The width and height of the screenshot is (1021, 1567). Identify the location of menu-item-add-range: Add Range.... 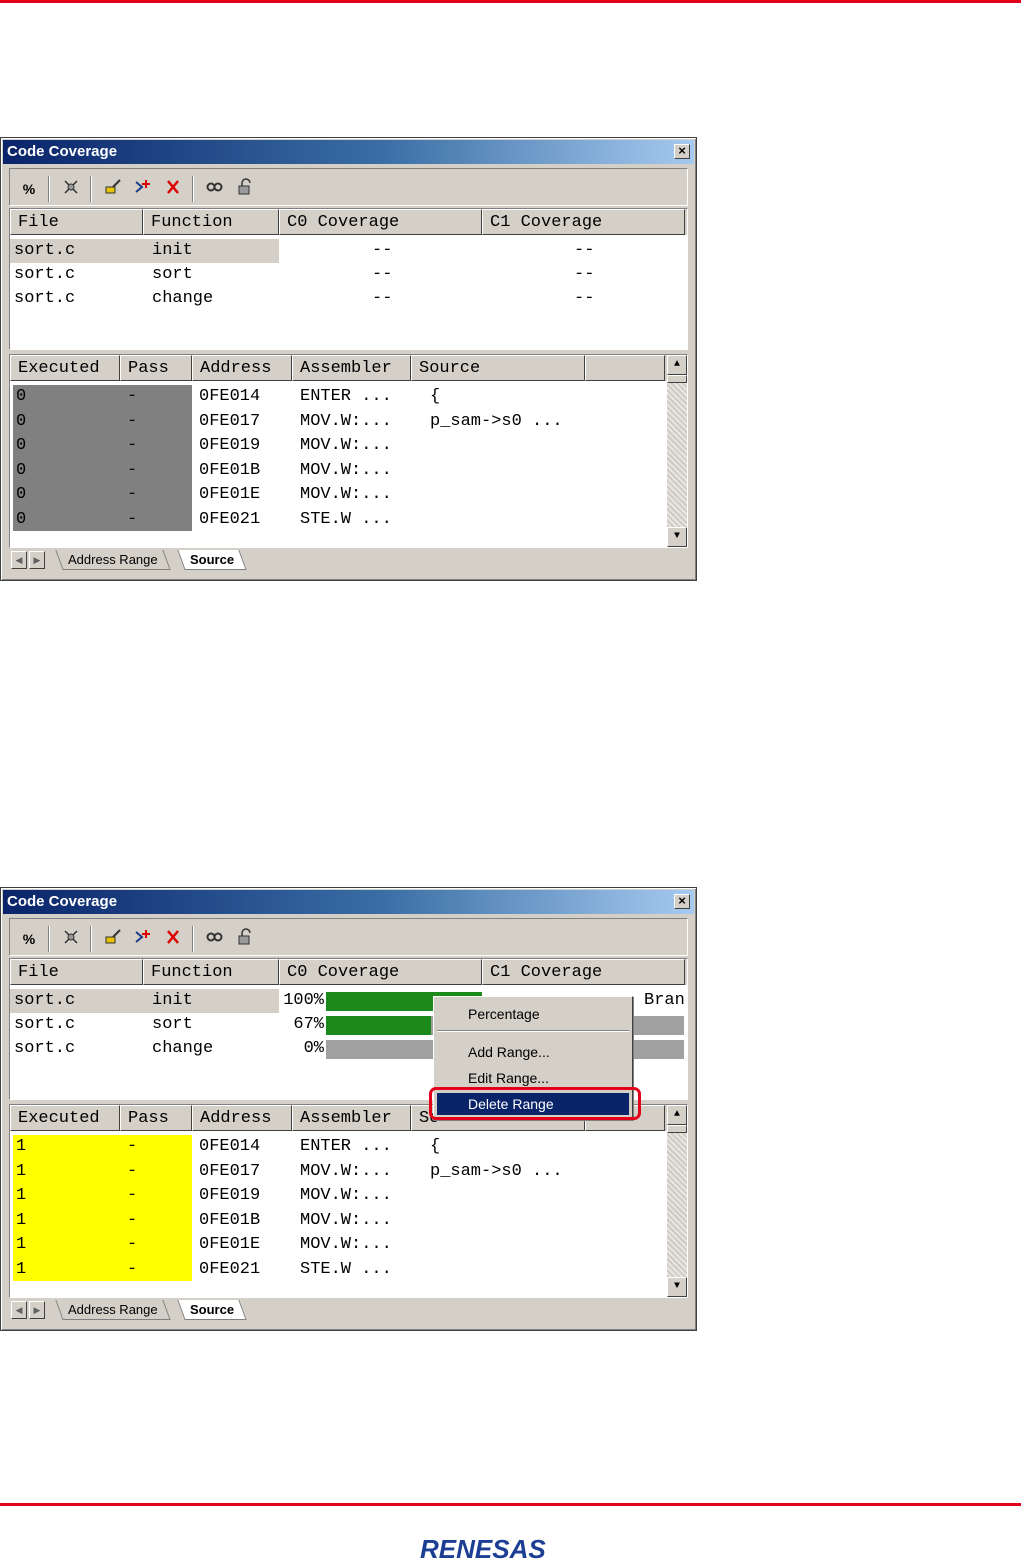
(533, 1052).